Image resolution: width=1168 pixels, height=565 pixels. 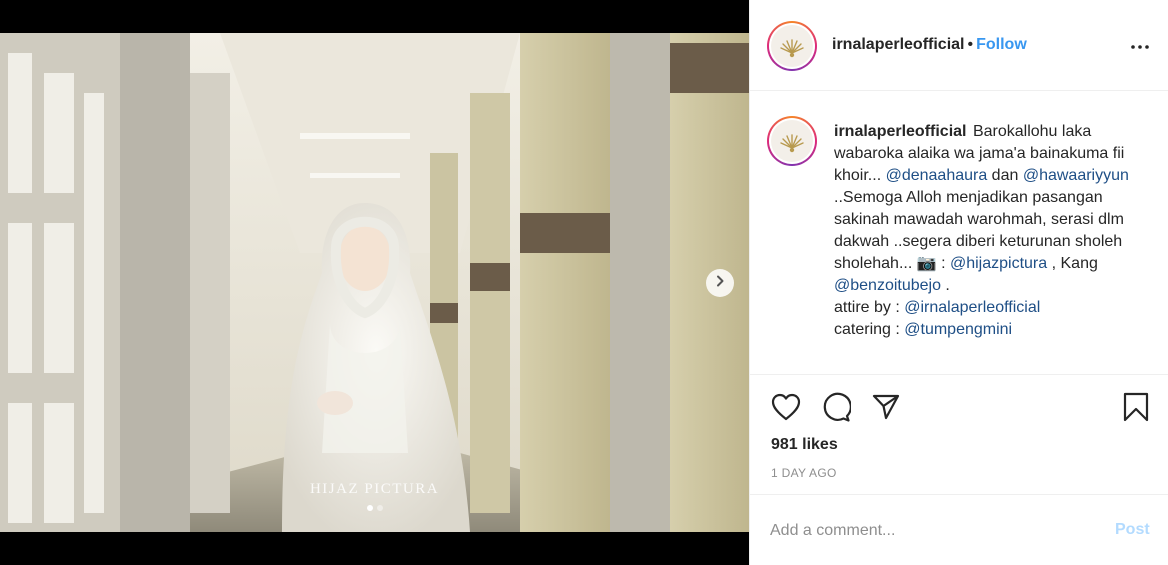 I want to click on bookmark-icon, so click(x=1136, y=409).